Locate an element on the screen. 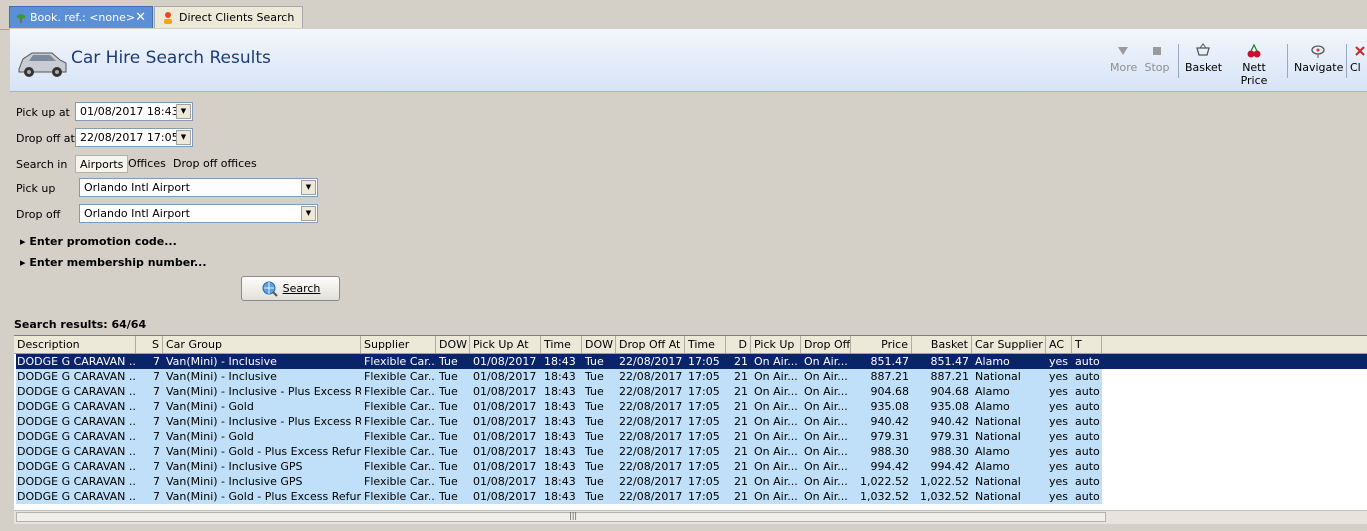 This screenshot has width=1367, height=531. basket-label: Basket is located at coordinates (1204, 67).